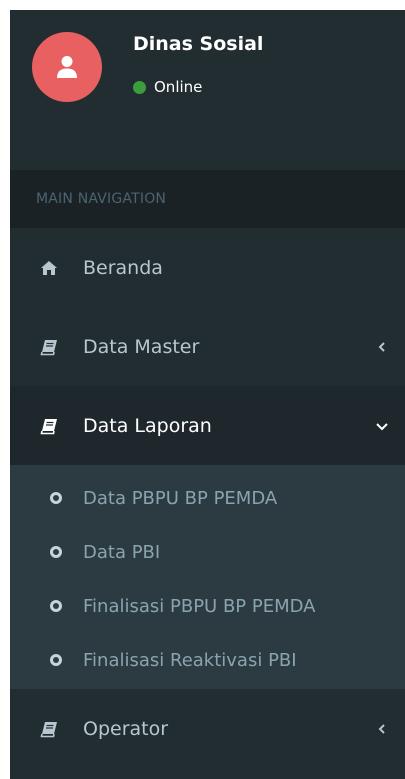  I want to click on submenu-item-data-pbpu-bp-pemda: Data PBPU BP PEMDA, so click(207, 498).